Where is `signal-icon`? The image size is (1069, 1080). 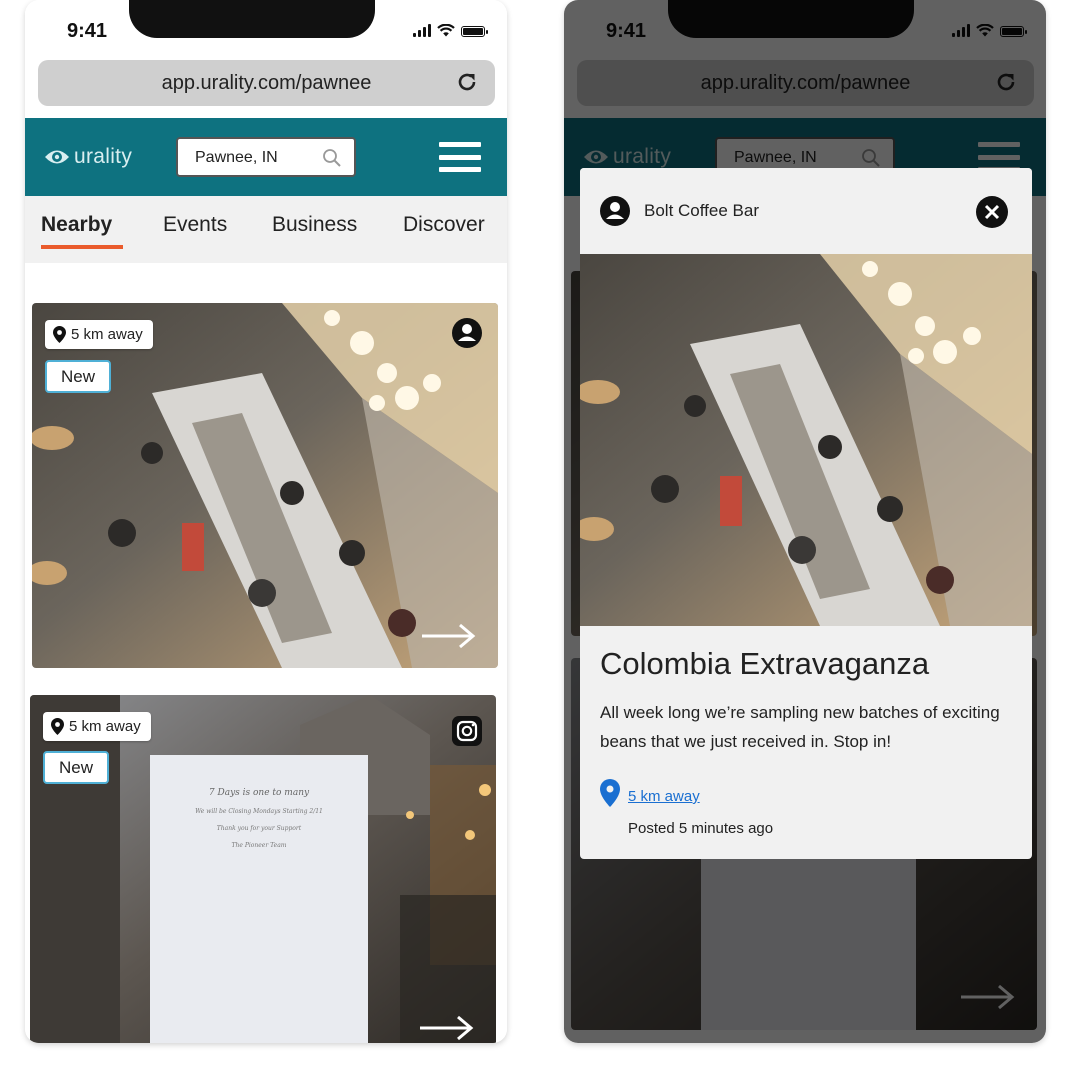 signal-icon is located at coordinates (422, 30).